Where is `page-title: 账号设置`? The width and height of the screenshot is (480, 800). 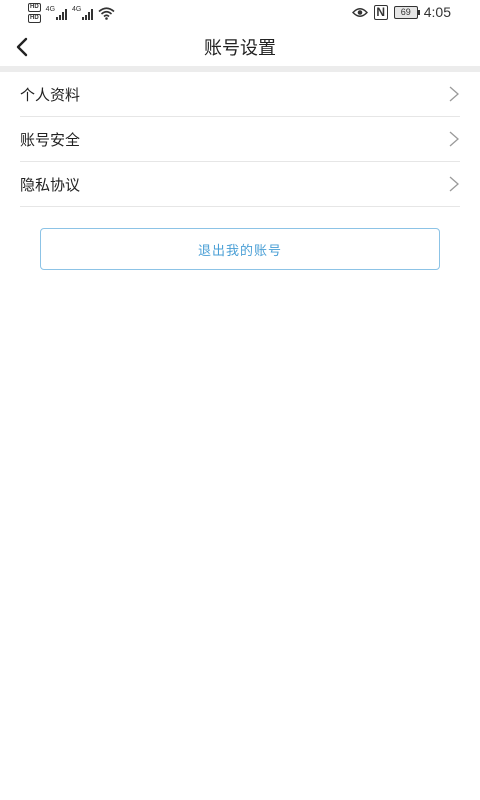 page-title: 账号设置 is located at coordinates (240, 48).